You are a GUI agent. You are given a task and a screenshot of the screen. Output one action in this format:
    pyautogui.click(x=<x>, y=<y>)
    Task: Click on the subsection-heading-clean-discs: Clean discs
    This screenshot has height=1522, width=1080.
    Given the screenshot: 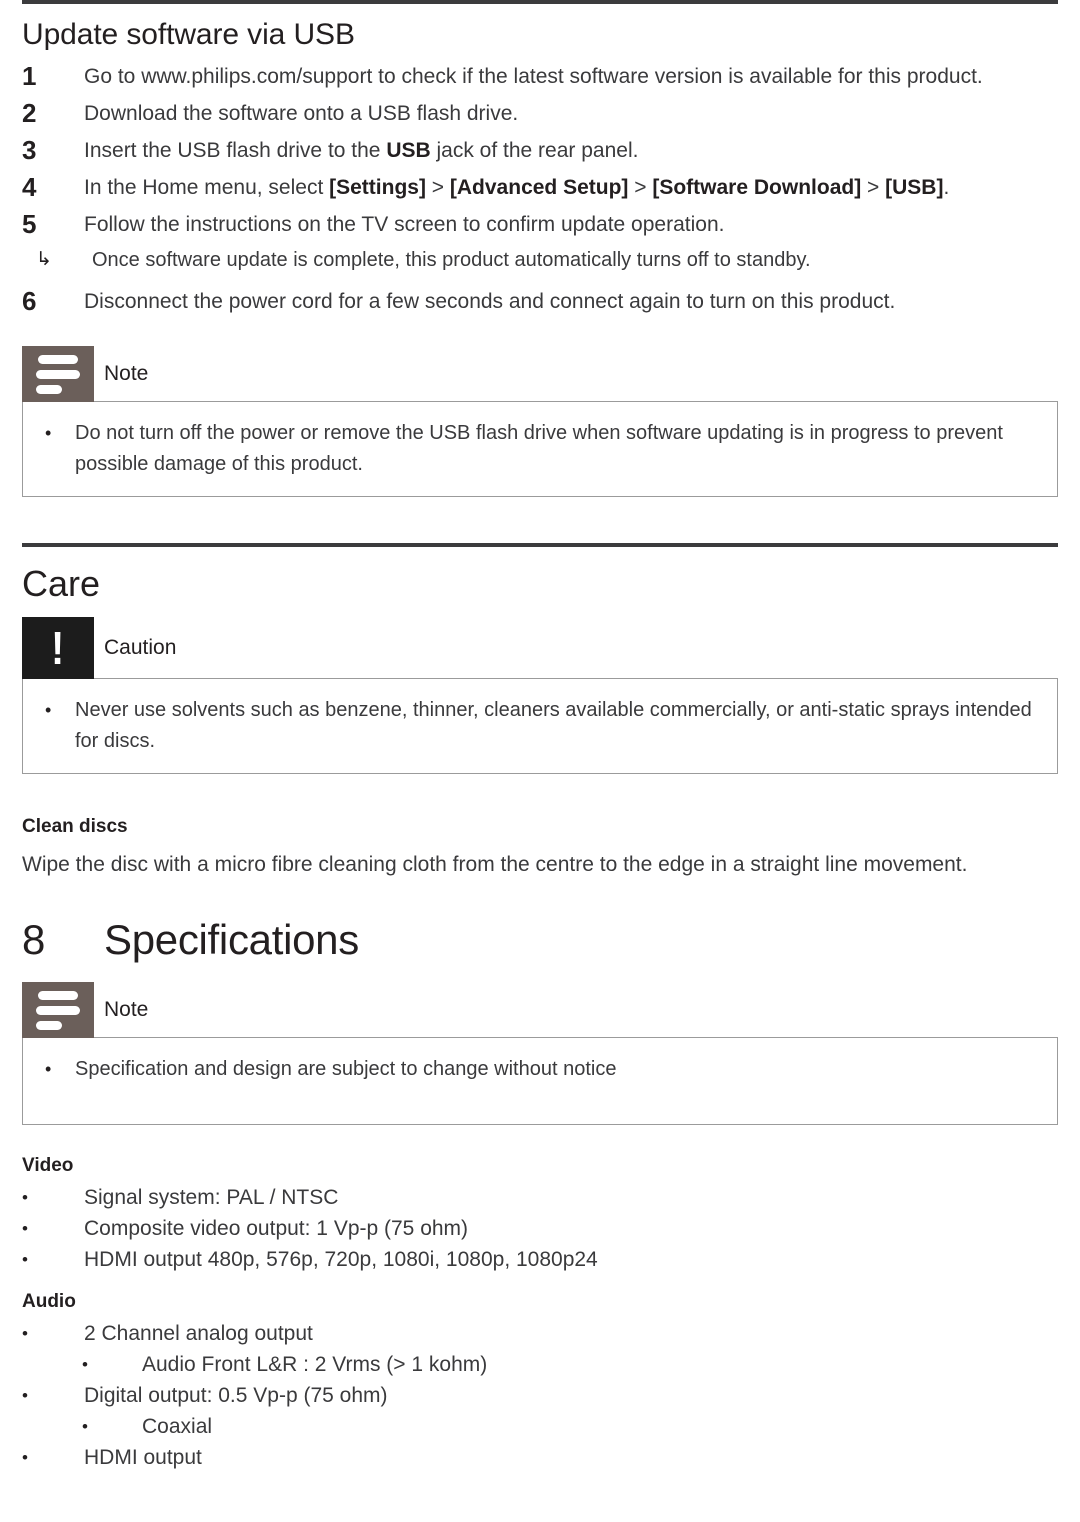 What is the action you would take?
    pyautogui.click(x=75, y=826)
    